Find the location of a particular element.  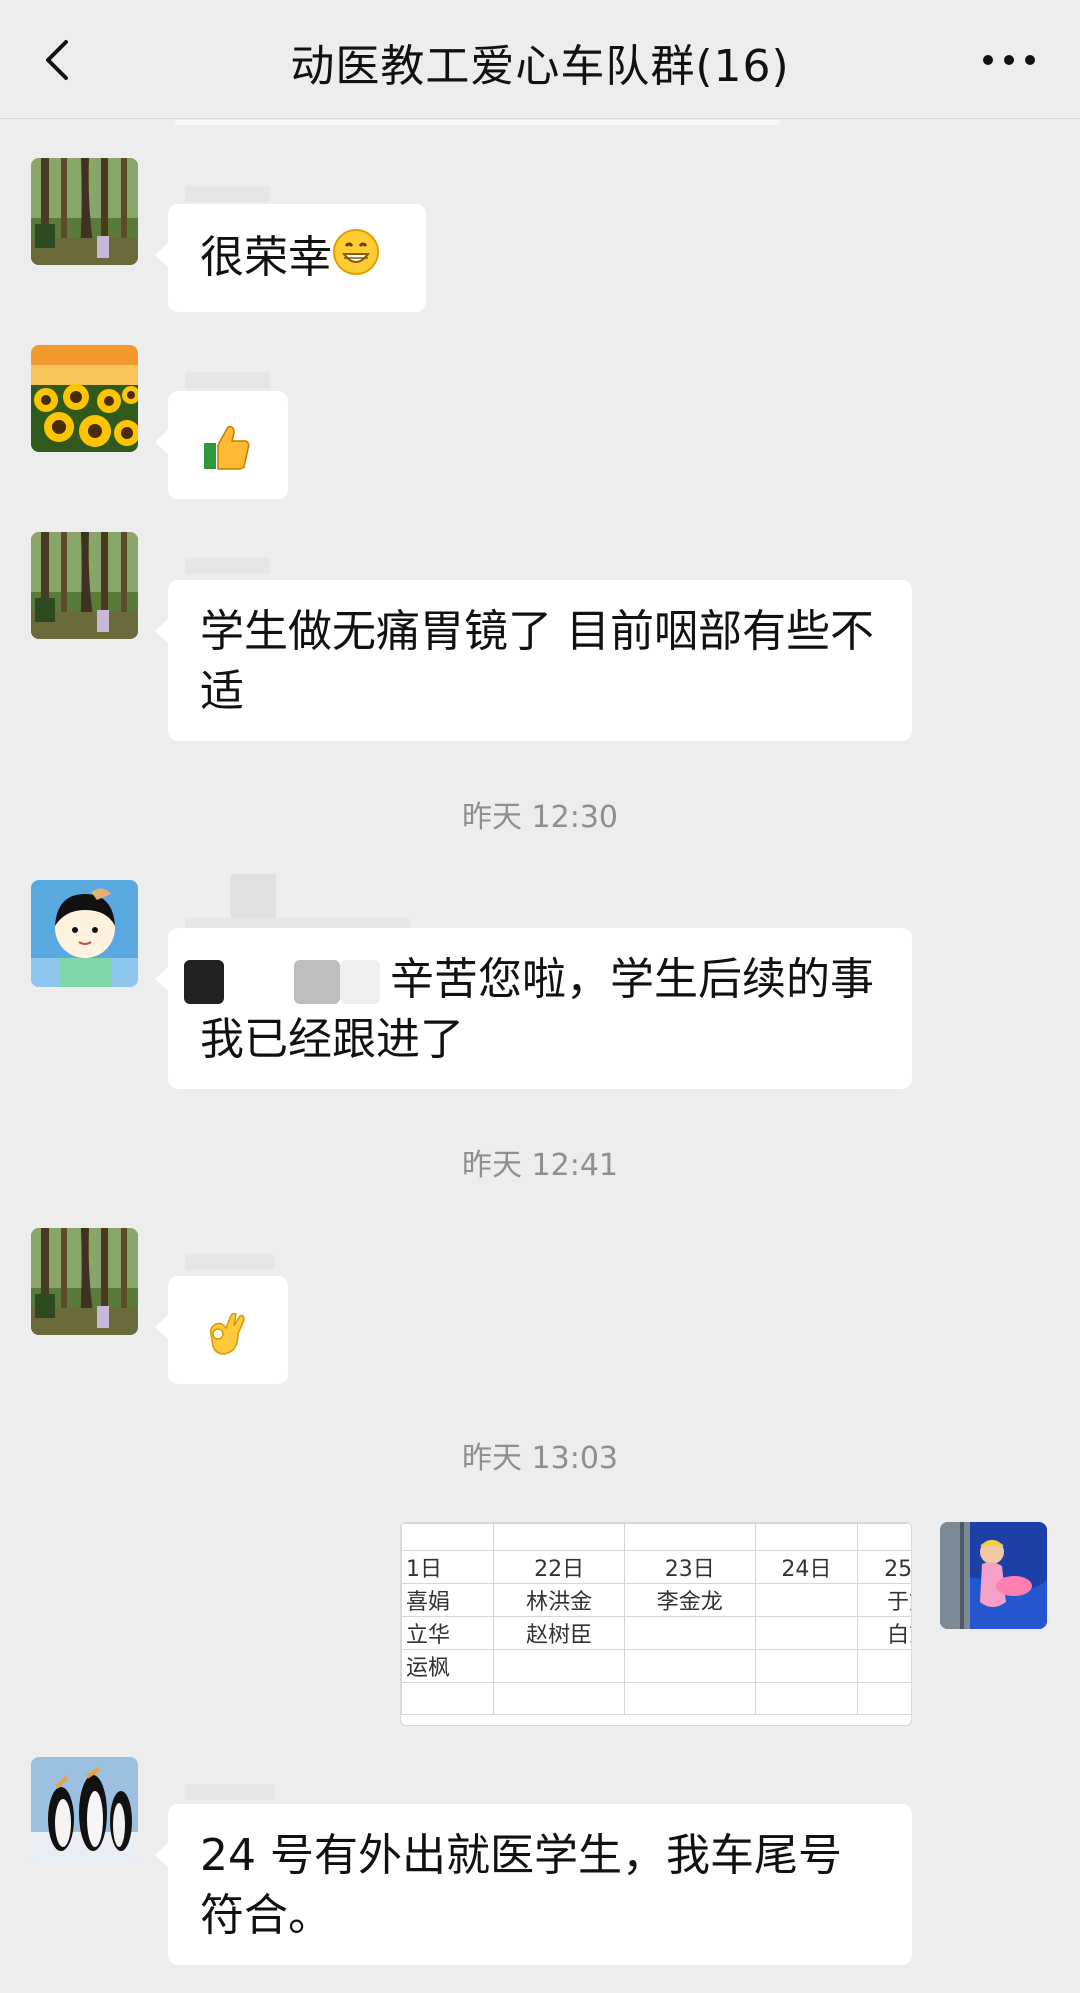

avatar-self-swimmer is located at coordinates (993, 1575).